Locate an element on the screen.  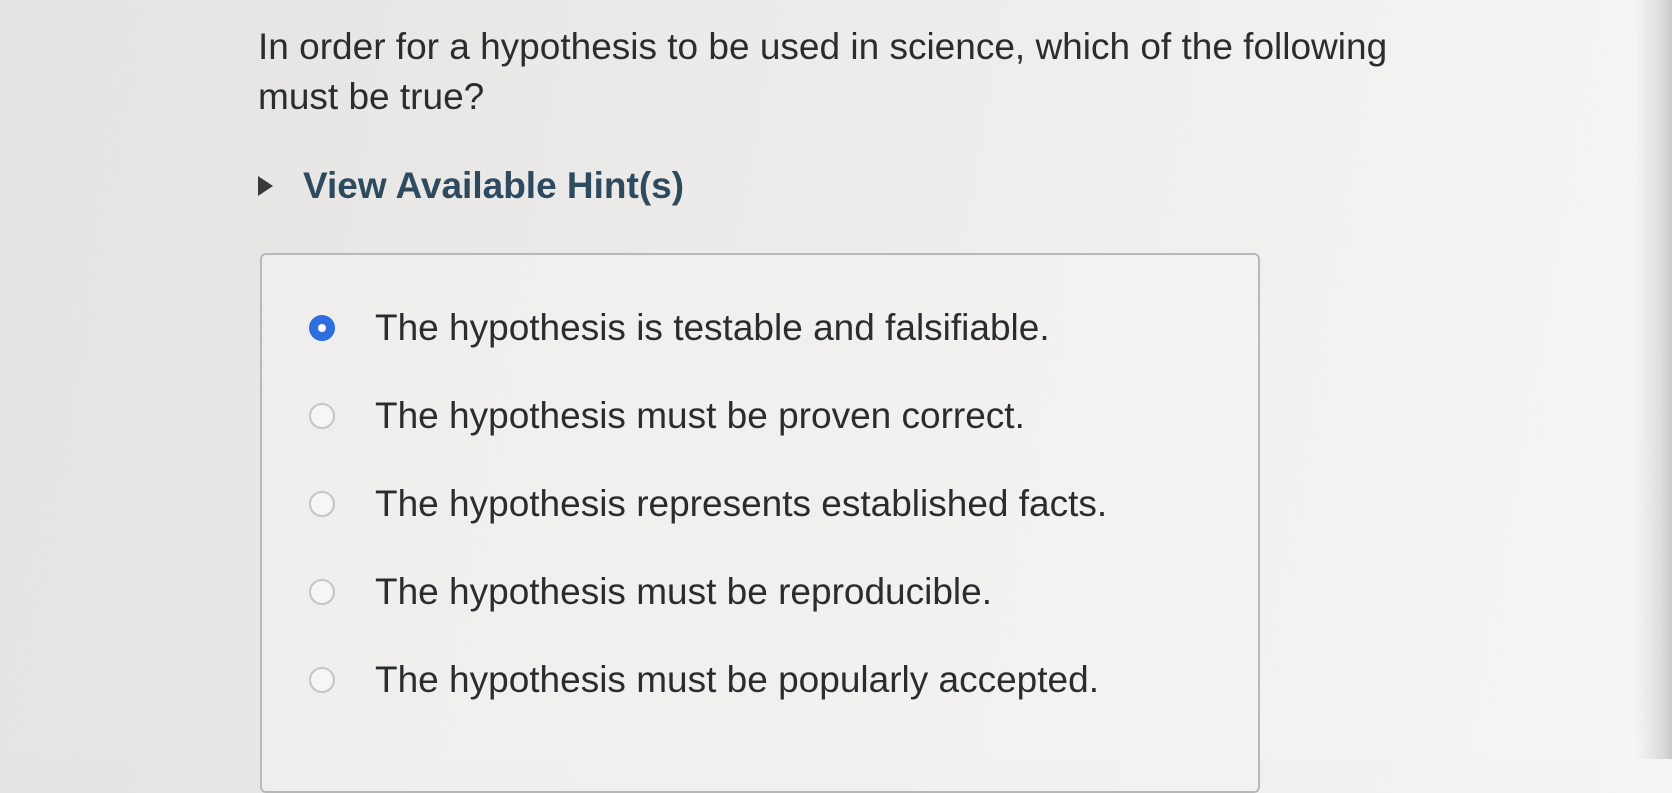
triangle-right-icon is located at coordinates (265, 186).